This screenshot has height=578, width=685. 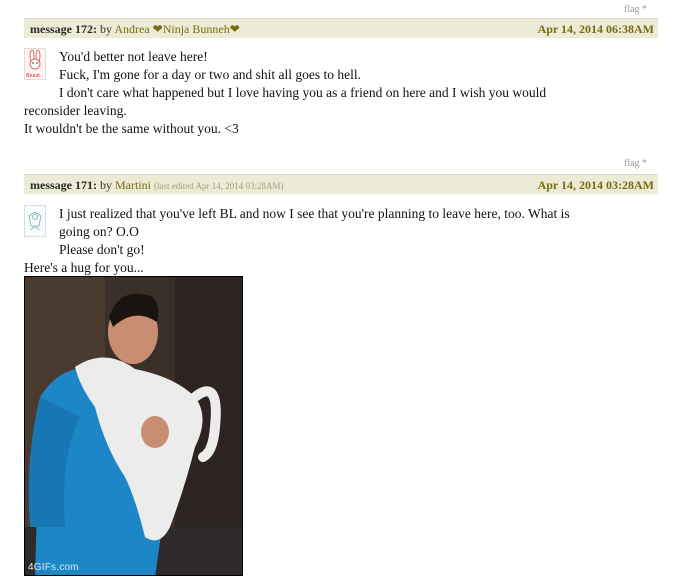 What do you see at coordinates (596, 29) in the screenshot?
I see `message-date: Apr 14, 2014 06:38AM` at bounding box center [596, 29].